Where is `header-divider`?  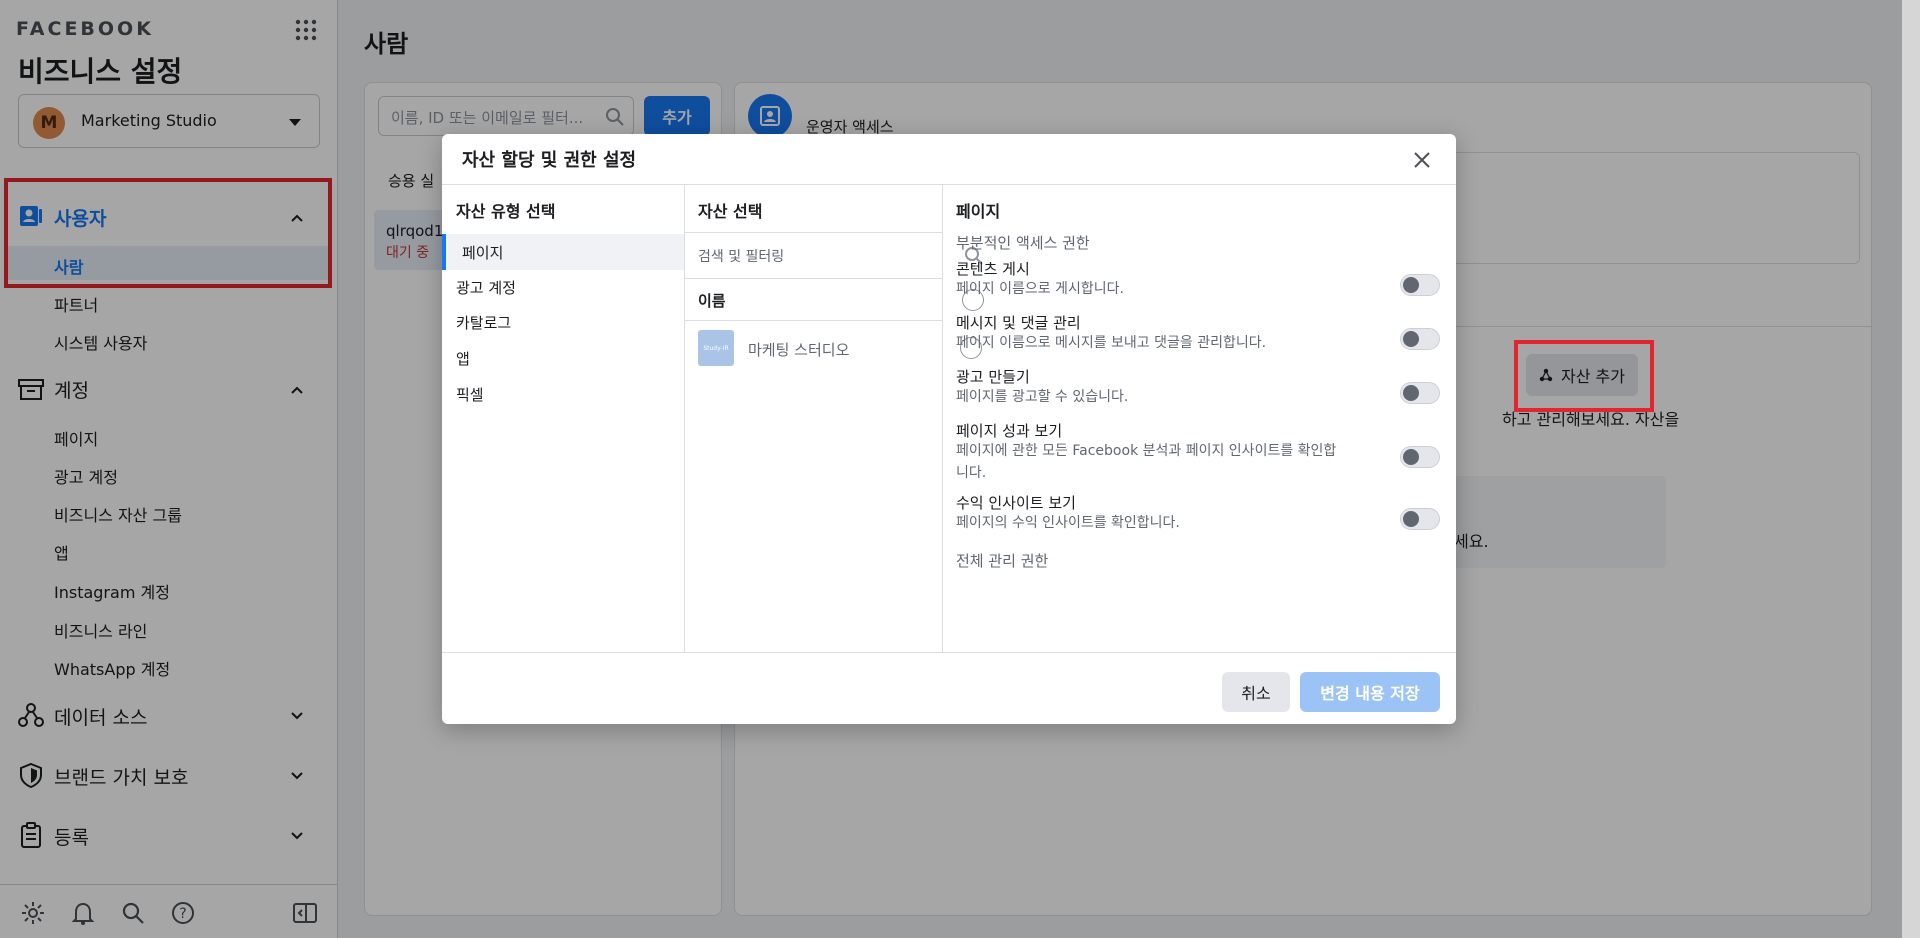 header-divider is located at coordinates (949, 184).